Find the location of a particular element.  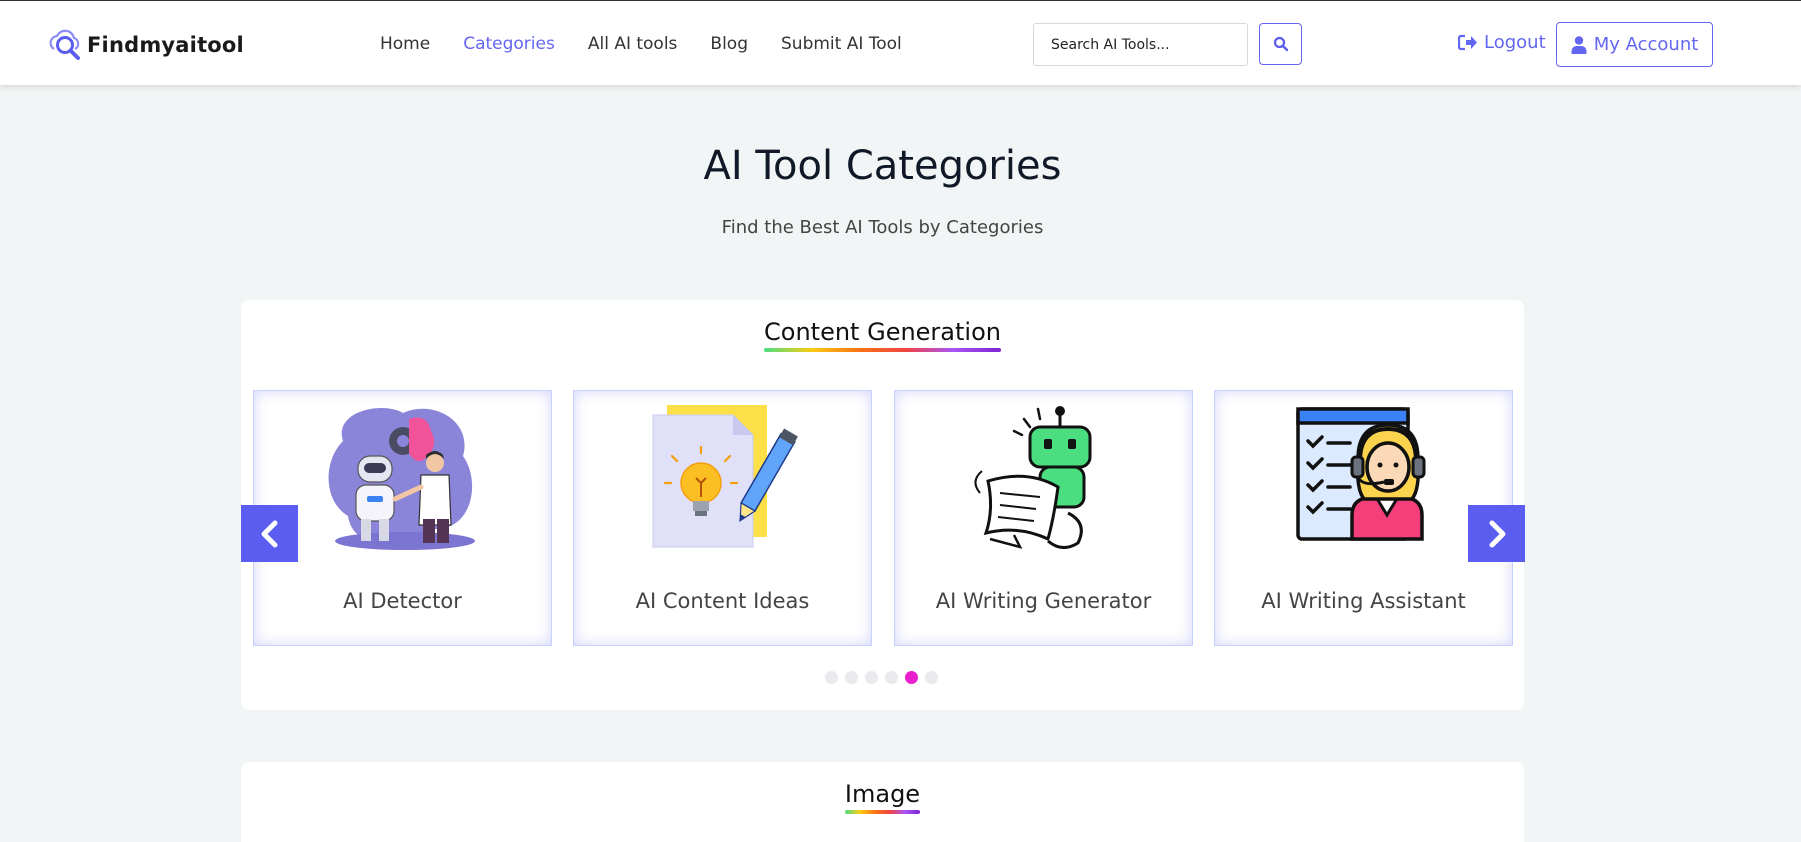

carousel-prev-button is located at coordinates (269, 533).